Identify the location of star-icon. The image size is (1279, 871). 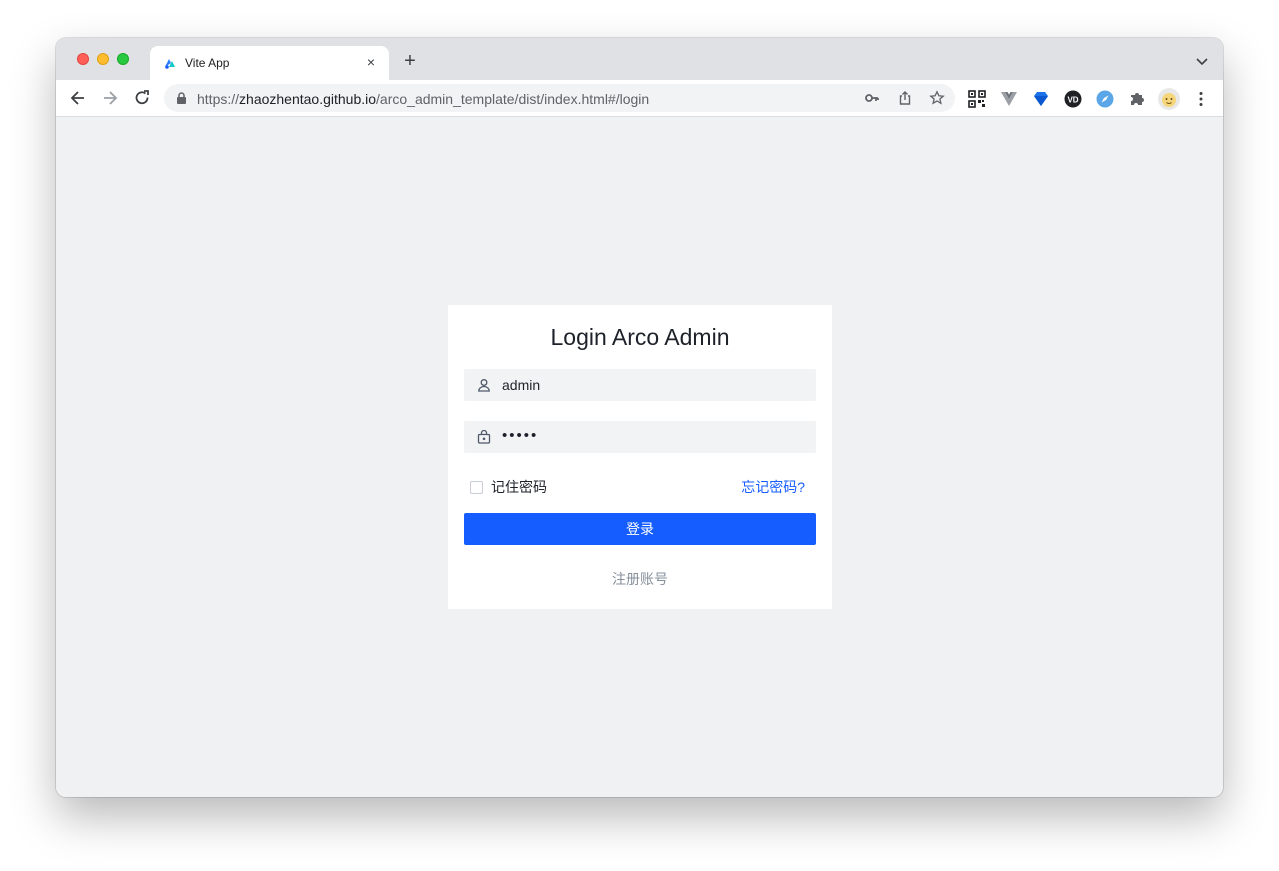
(937, 98).